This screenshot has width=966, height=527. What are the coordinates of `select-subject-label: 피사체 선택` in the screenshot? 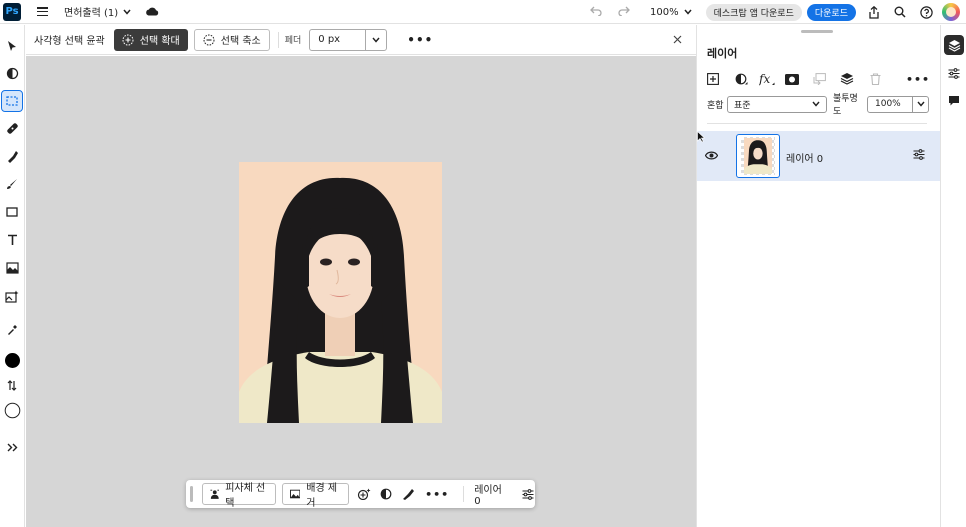 It's located at (245, 496).